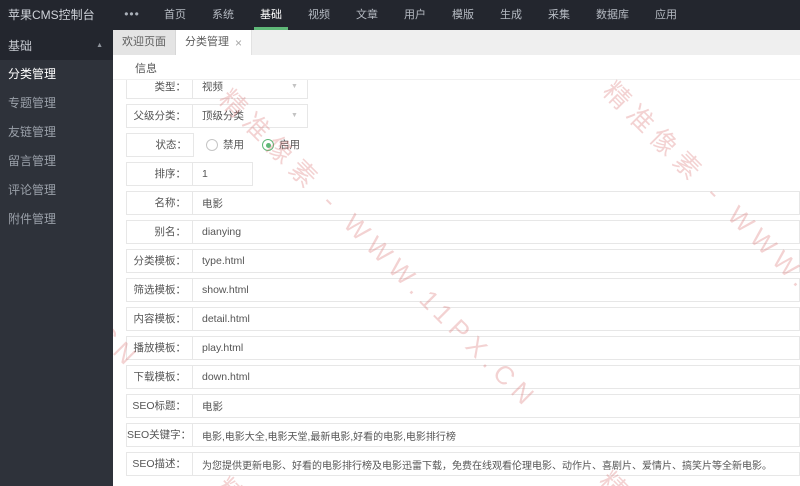 The width and height of the screenshot is (800, 486). I want to click on sort-input, so click(222, 174).